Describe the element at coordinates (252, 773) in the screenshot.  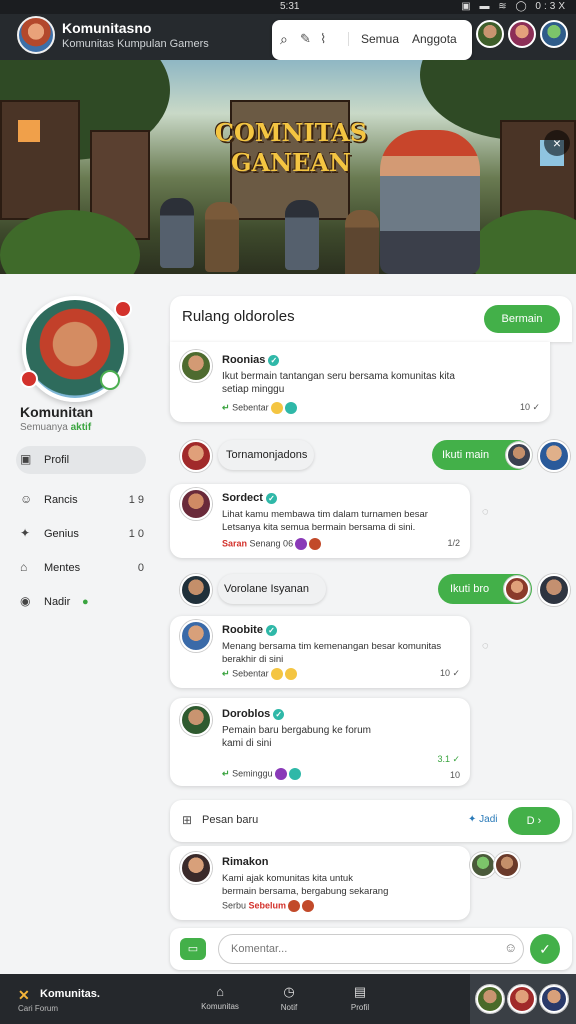
I see `post-time: Seminggu` at that location.